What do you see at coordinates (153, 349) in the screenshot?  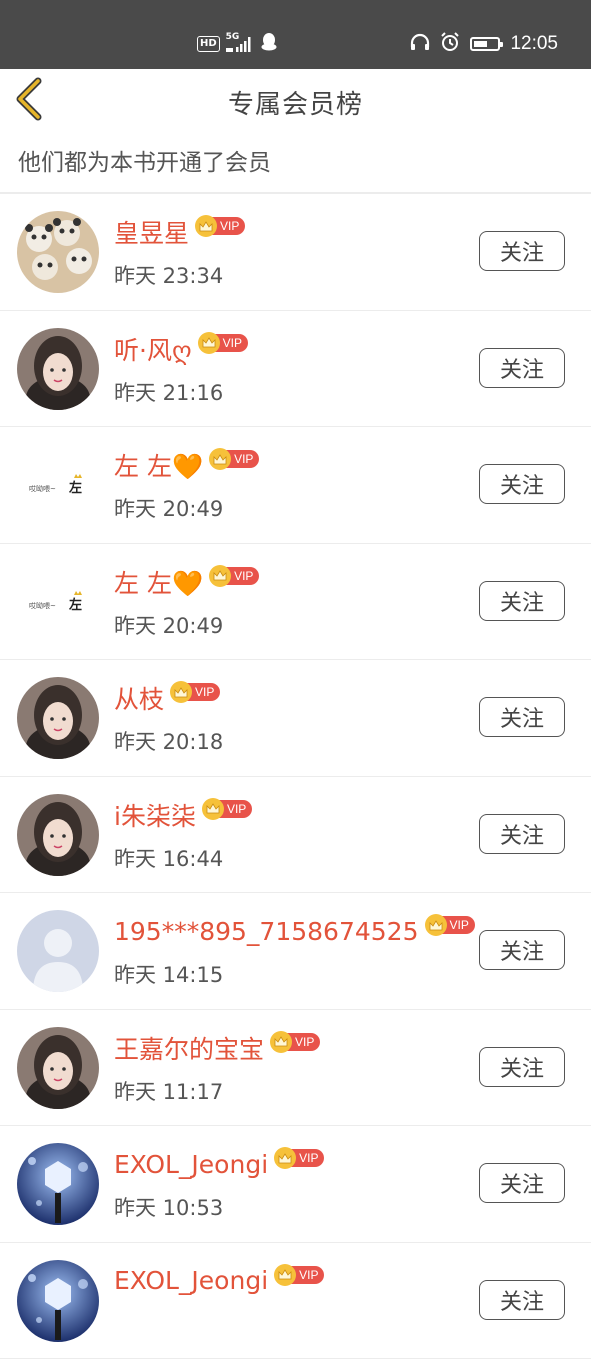 I see `user-name: 听·风ღ` at bounding box center [153, 349].